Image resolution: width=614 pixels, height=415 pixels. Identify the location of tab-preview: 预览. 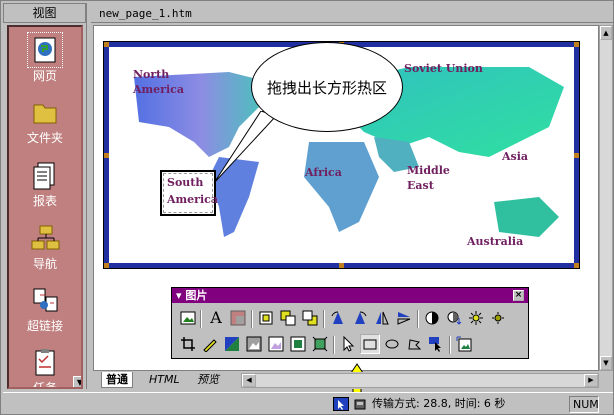
(208, 380).